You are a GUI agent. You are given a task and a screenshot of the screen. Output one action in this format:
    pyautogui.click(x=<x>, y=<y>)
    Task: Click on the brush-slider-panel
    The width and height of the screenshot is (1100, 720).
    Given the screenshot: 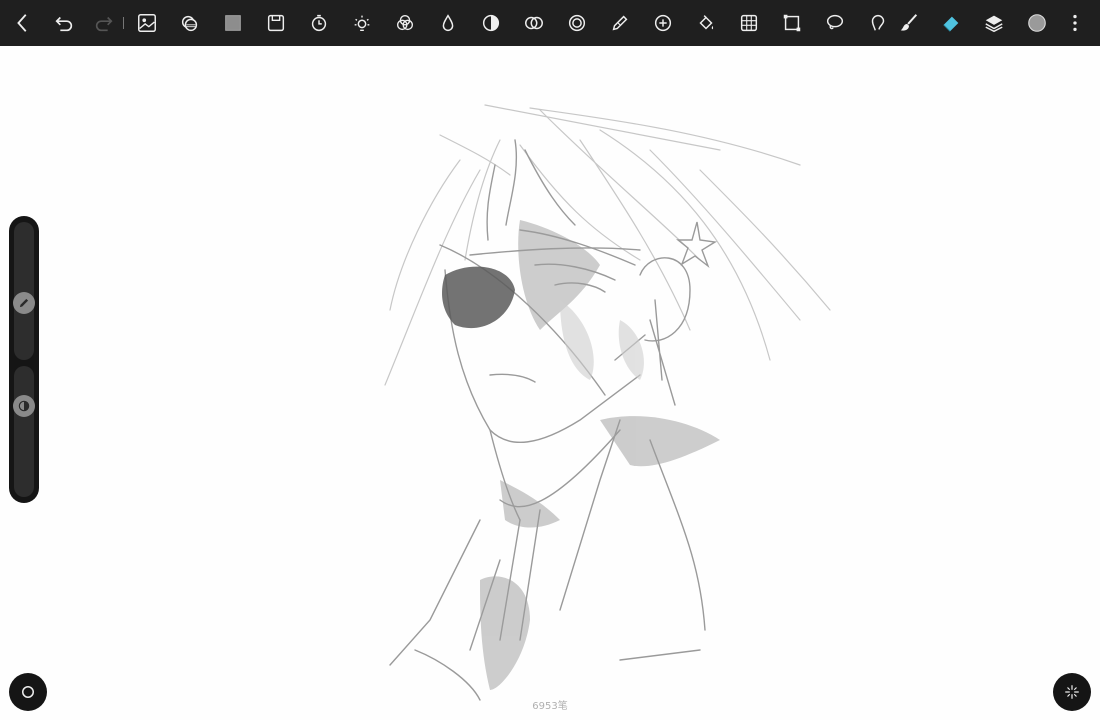 What is the action you would take?
    pyautogui.click(x=24, y=359)
    